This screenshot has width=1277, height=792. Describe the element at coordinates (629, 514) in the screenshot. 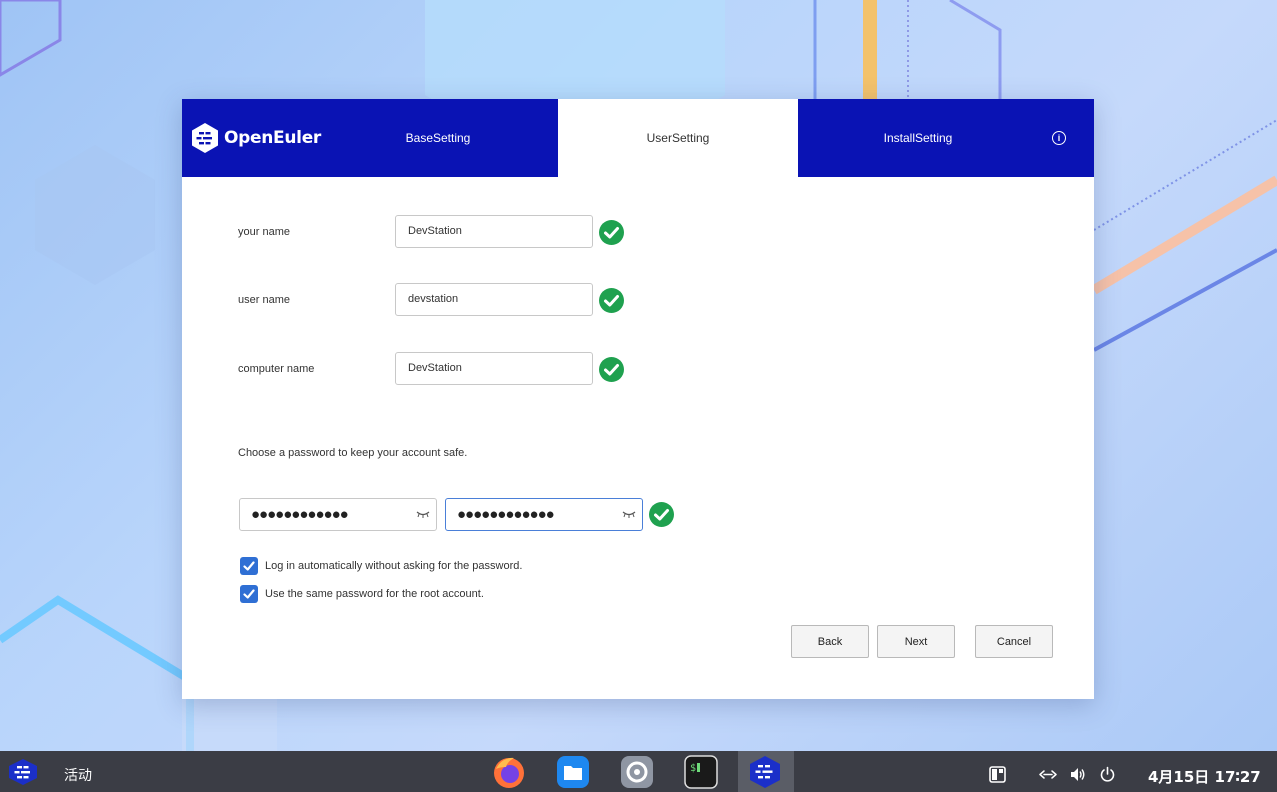

I see `hide-confirm-password-eye-icon` at that location.